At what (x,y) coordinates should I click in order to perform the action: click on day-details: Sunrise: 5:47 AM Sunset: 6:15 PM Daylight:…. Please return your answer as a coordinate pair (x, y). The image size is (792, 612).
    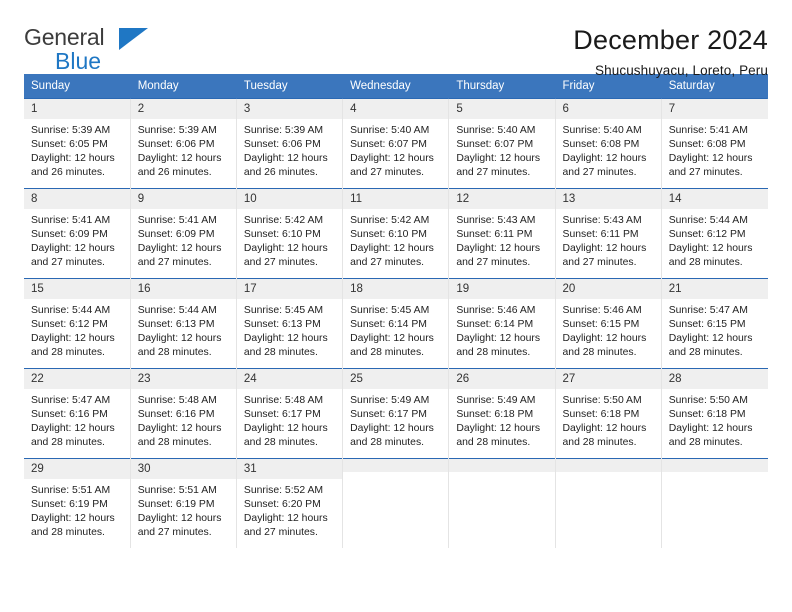
    Looking at the image, I should click on (715, 330).